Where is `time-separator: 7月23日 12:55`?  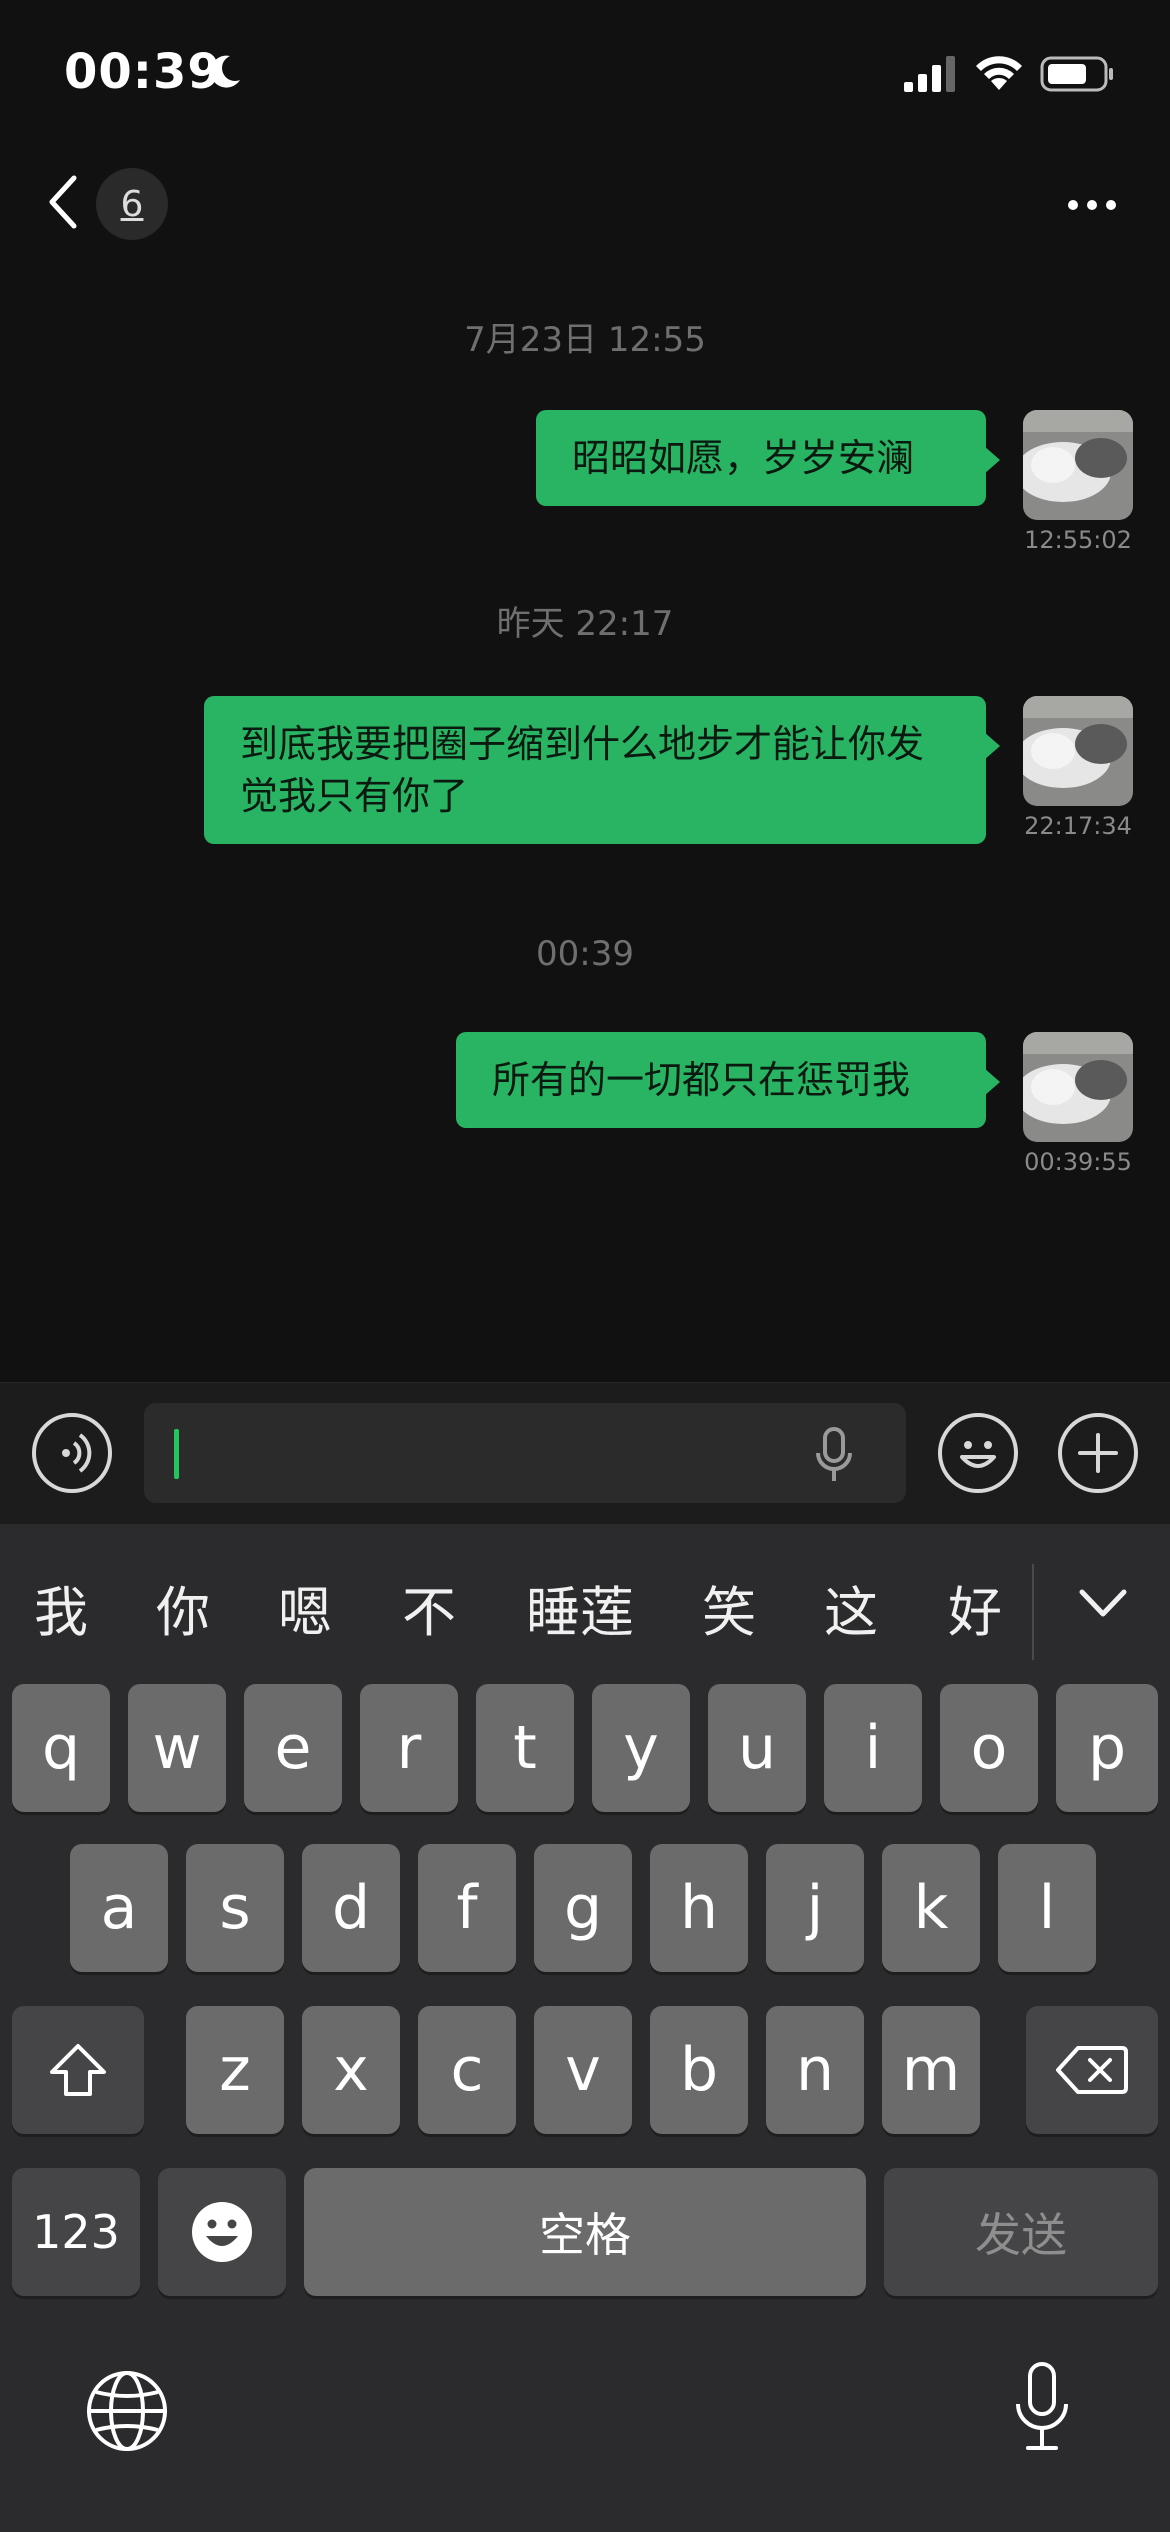 time-separator: 7月23日 12:55 is located at coordinates (585, 340).